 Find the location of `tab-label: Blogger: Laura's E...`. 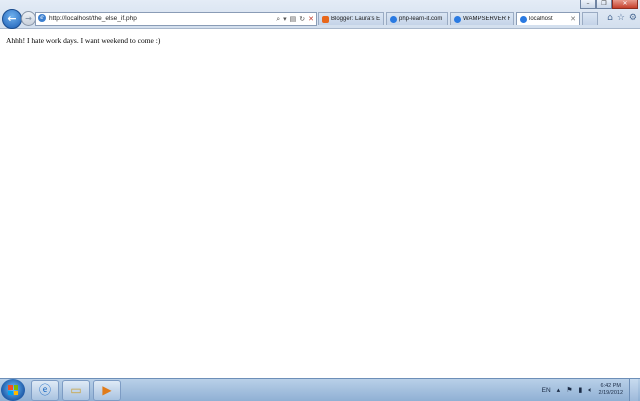

tab-label: Blogger: Laura's E... is located at coordinates (355, 19).